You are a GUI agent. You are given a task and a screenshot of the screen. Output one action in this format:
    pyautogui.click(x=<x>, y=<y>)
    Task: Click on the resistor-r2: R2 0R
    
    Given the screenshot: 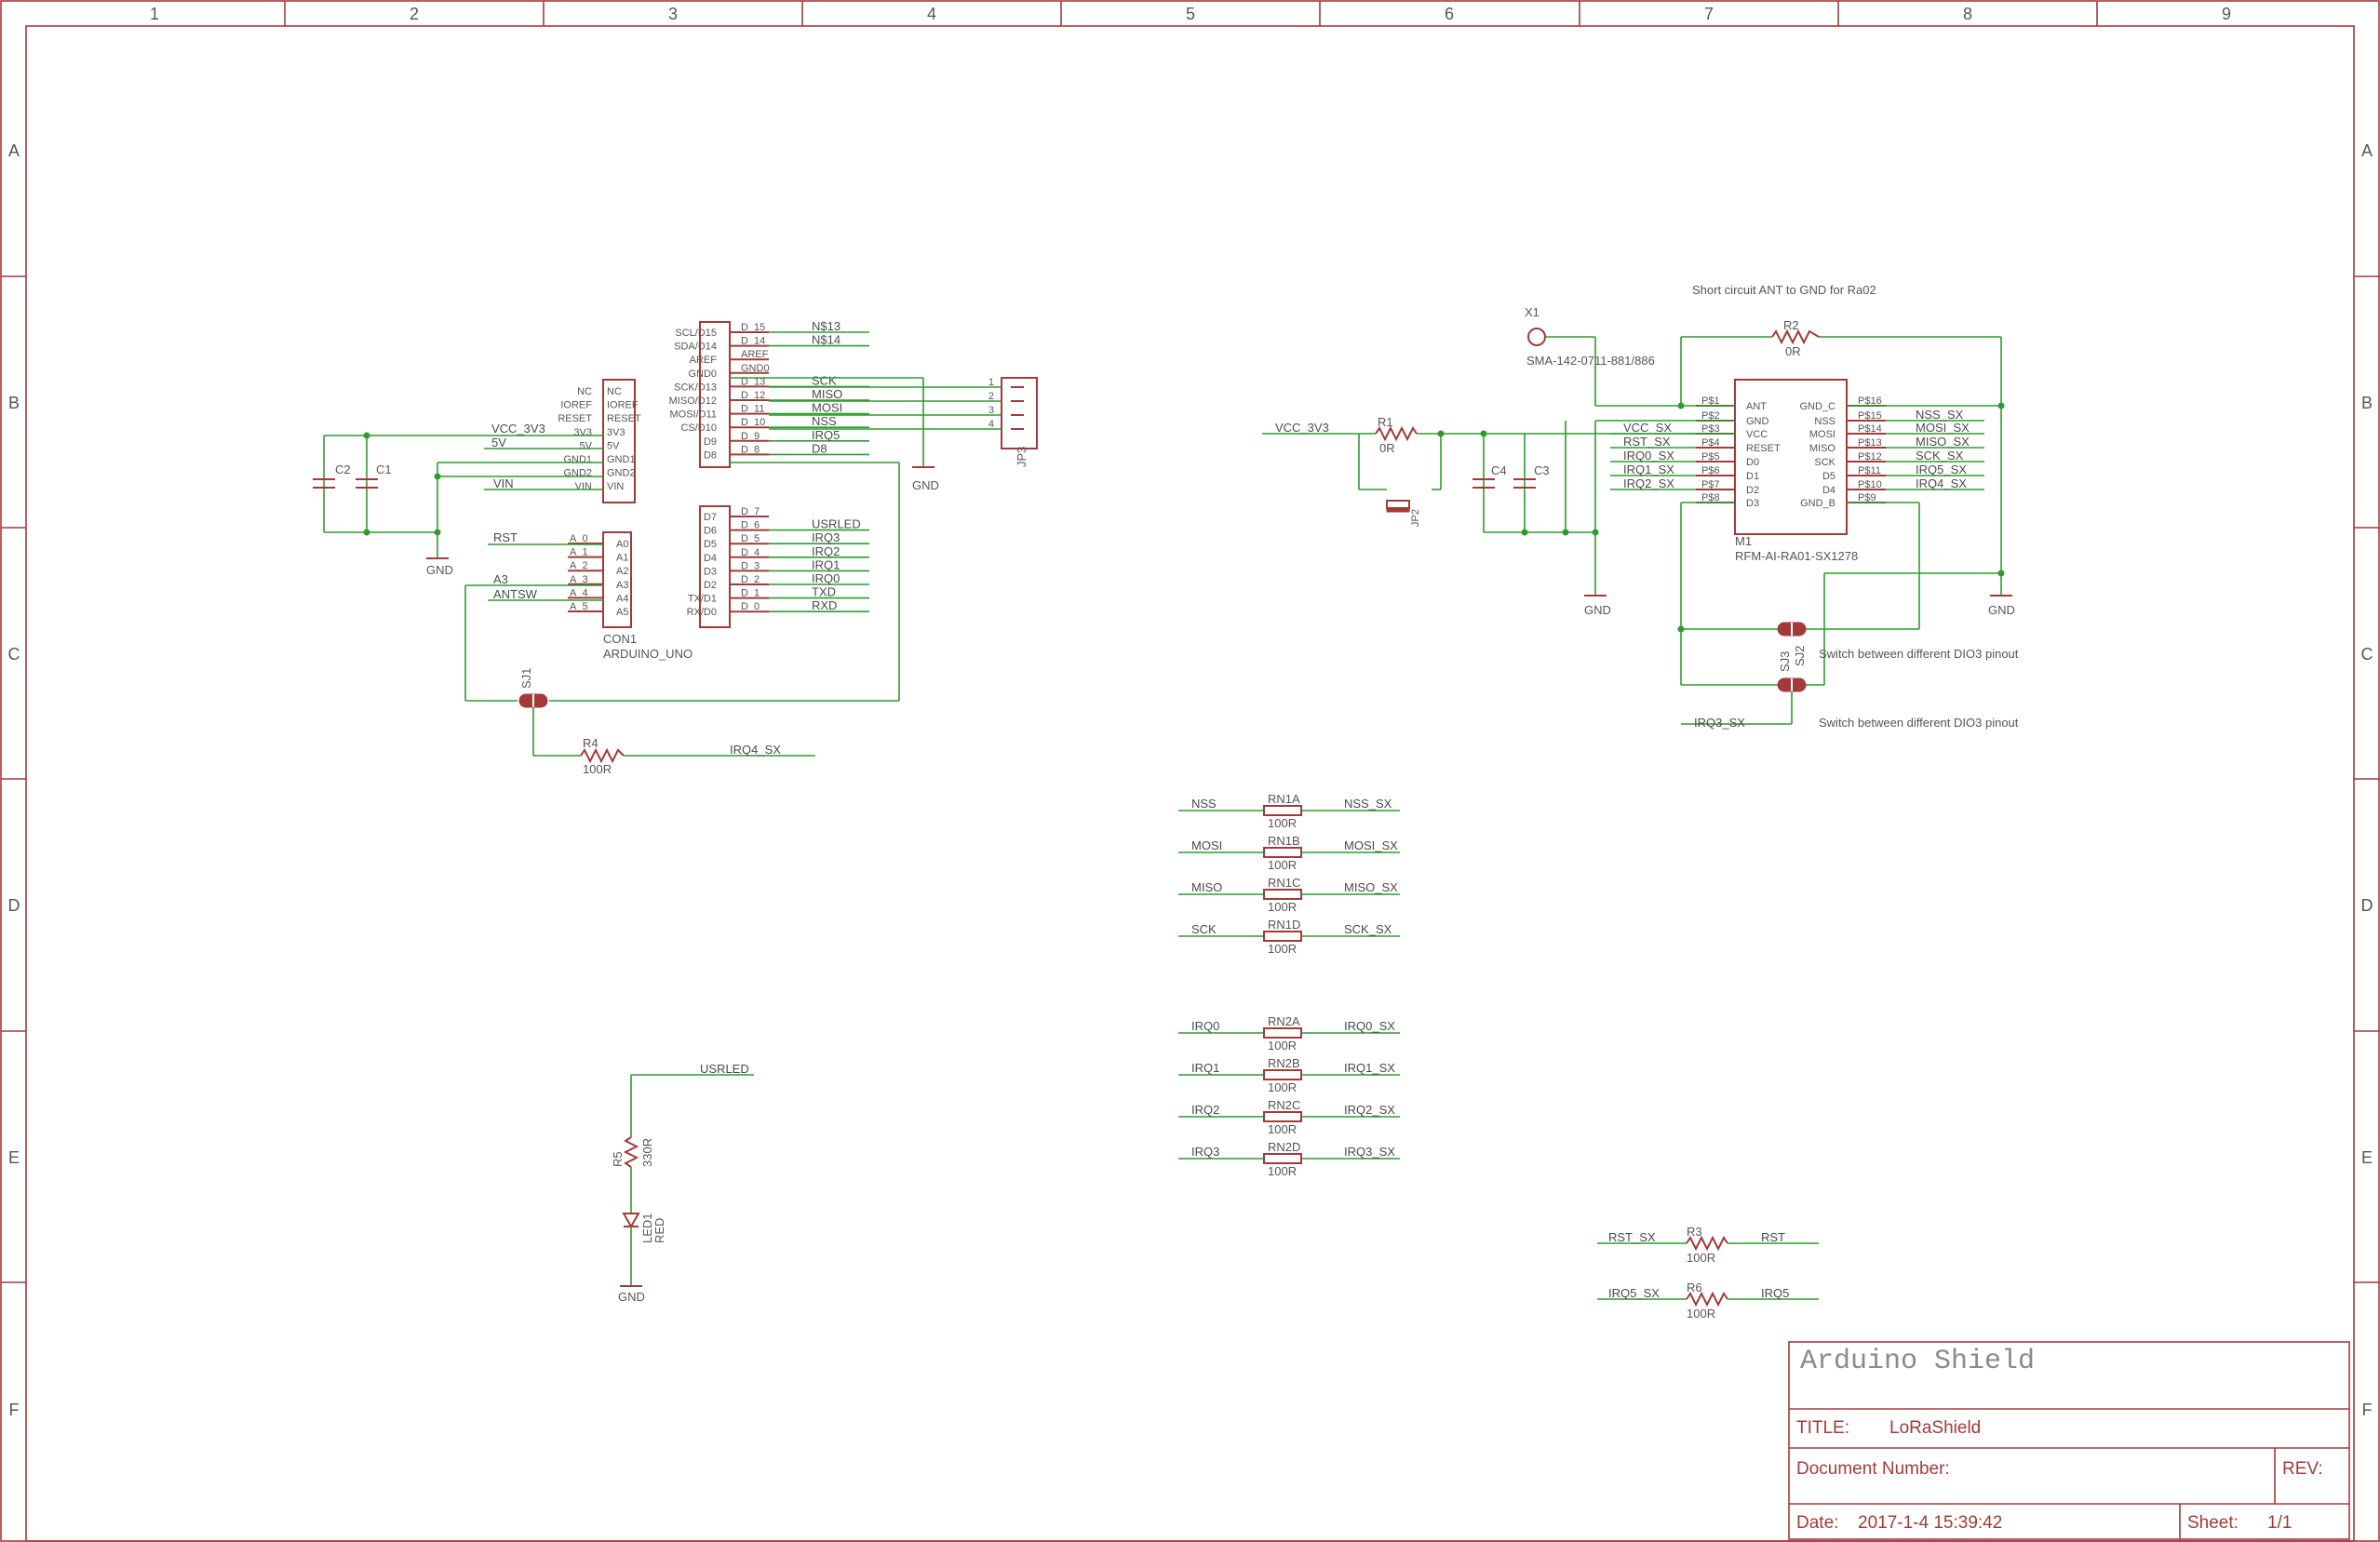 What is the action you would take?
    pyautogui.click(x=1795, y=338)
    